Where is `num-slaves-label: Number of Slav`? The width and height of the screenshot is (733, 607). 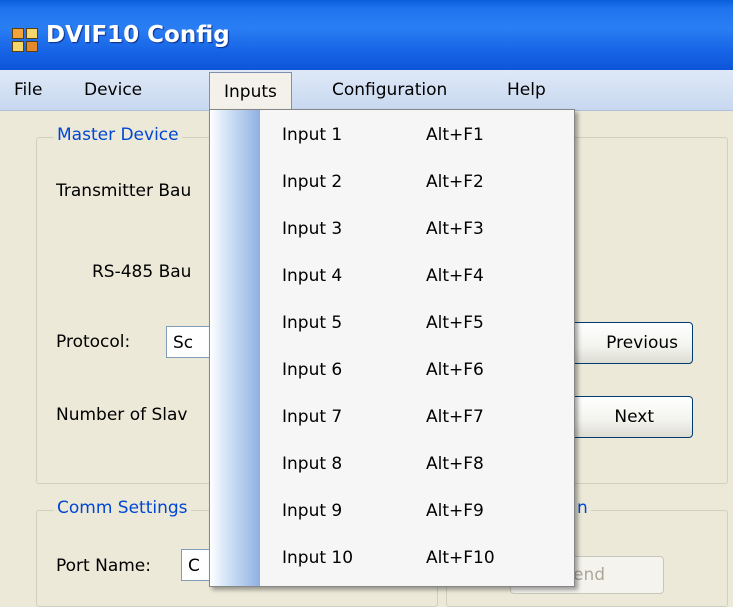
num-slaves-label: Number of Slav is located at coordinates (122, 415).